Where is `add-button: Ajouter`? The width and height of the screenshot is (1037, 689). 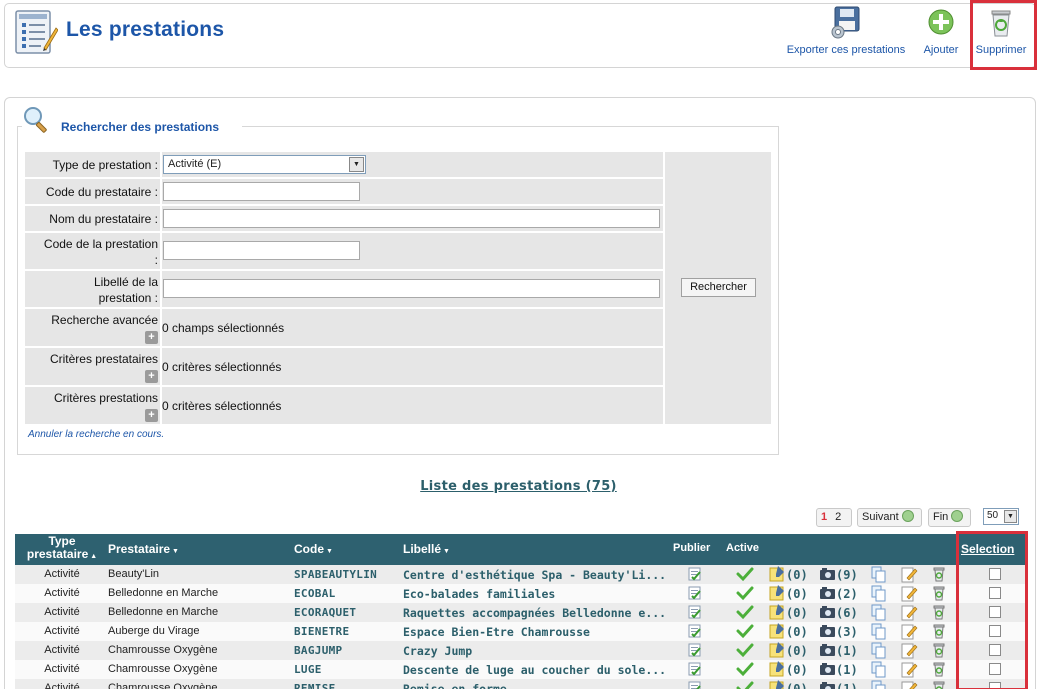
add-button: Ajouter is located at coordinates (941, 31).